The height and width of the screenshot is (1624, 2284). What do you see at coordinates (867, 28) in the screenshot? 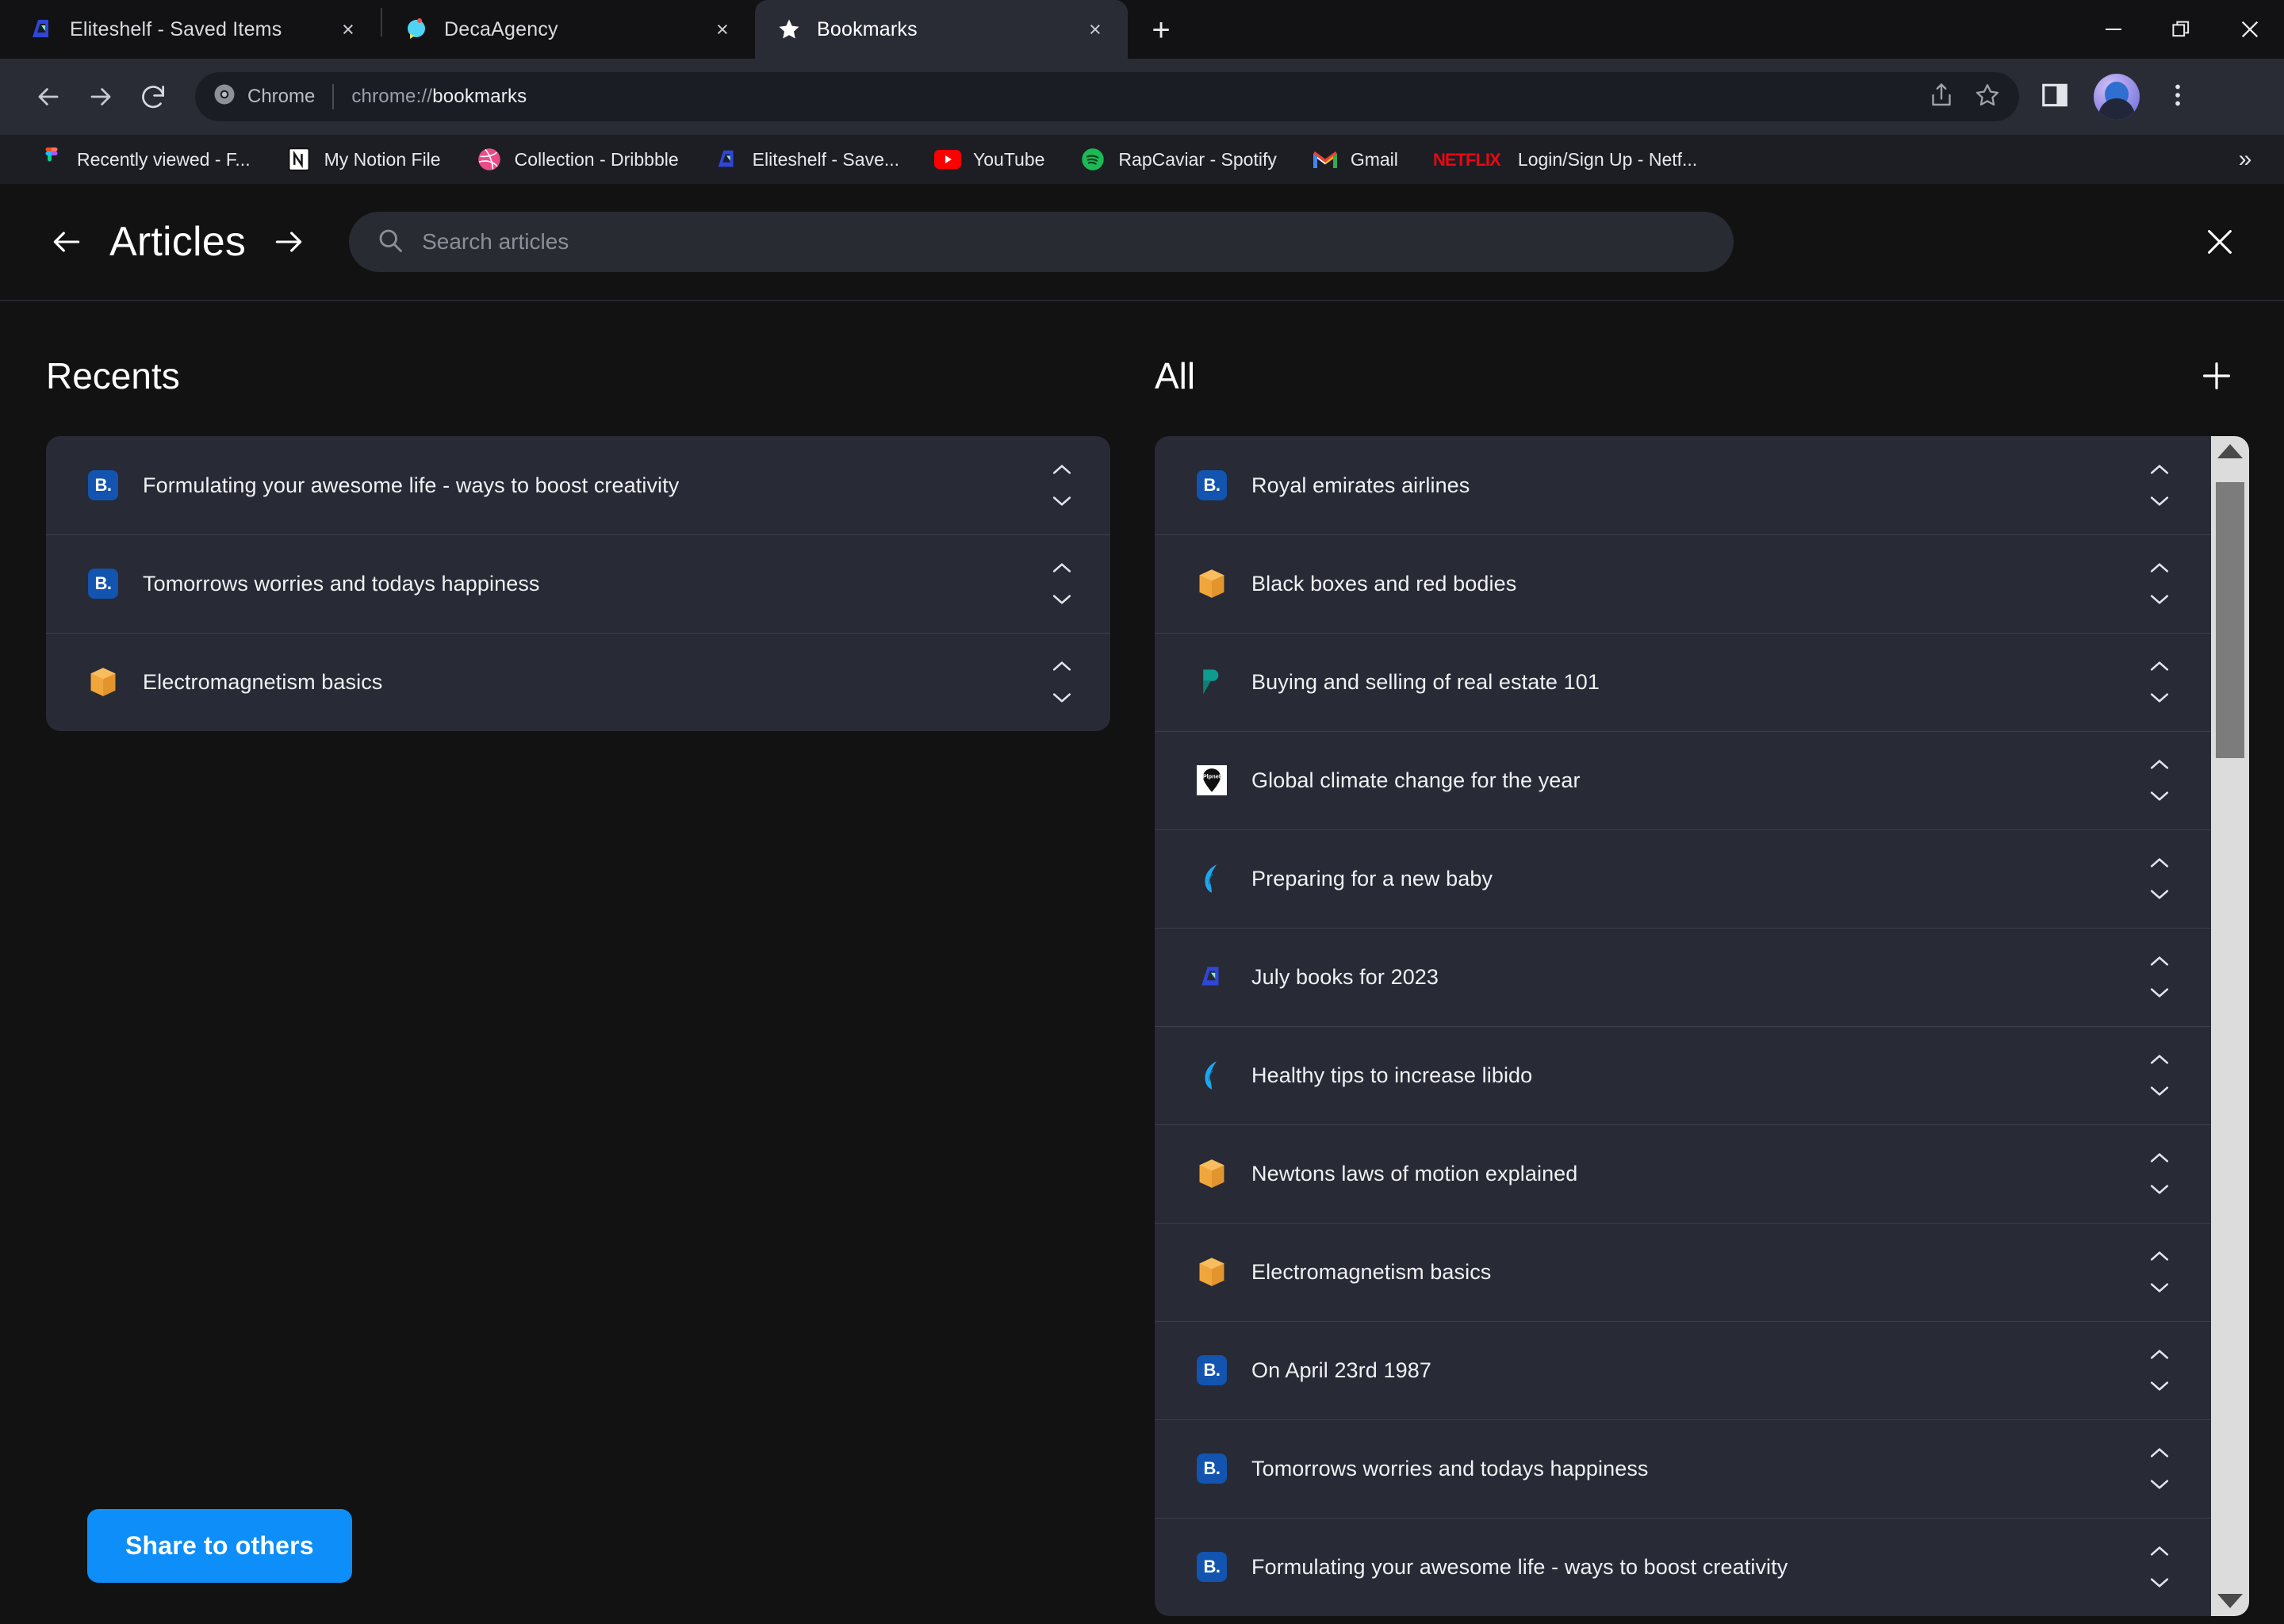
I see `tab-title: Bookmarks` at bounding box center [867, 28].